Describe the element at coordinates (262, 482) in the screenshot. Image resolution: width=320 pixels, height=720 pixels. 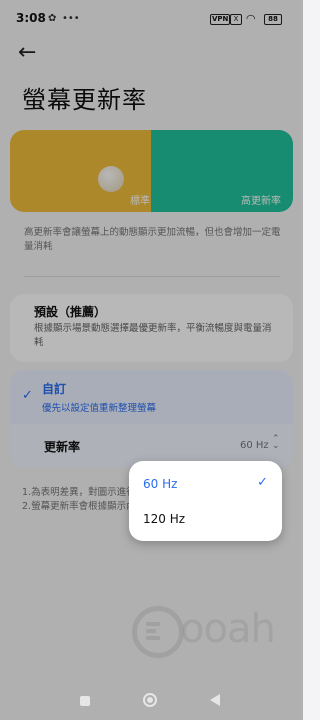
I see `selected-check-icon: ✓` at that location.